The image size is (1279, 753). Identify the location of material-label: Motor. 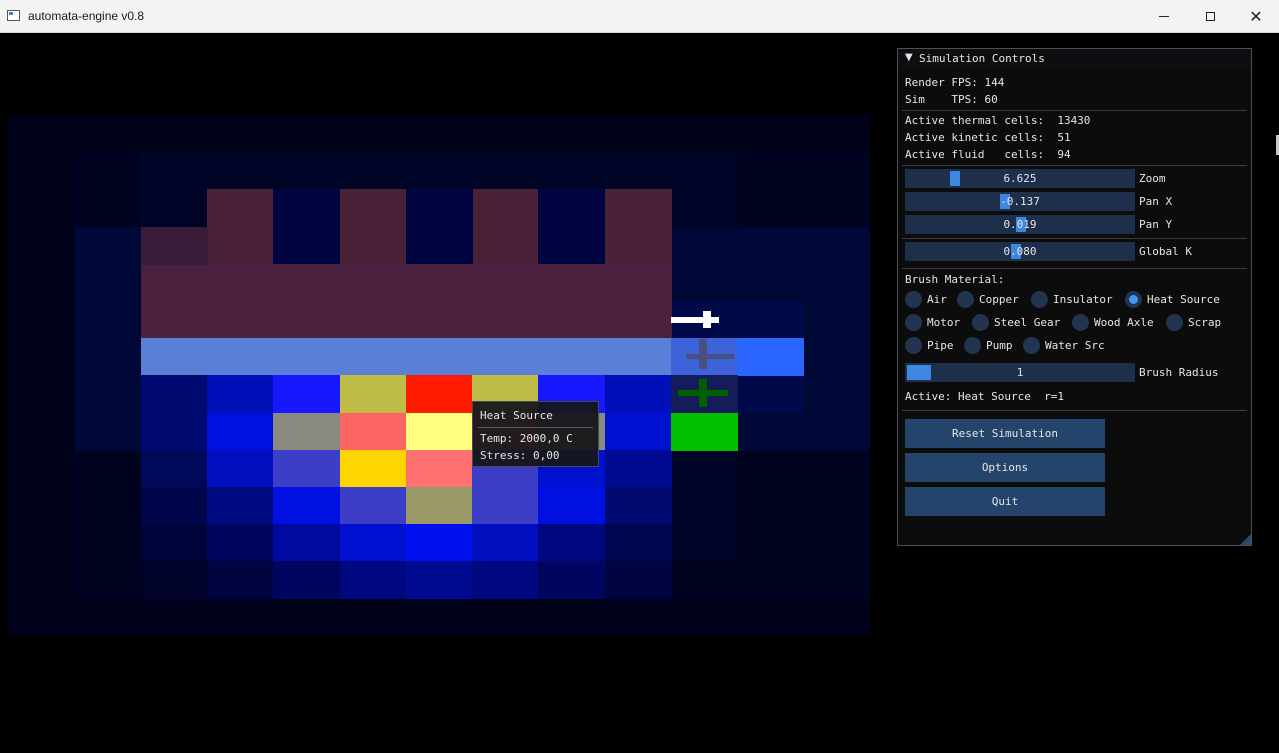
(944, 322).